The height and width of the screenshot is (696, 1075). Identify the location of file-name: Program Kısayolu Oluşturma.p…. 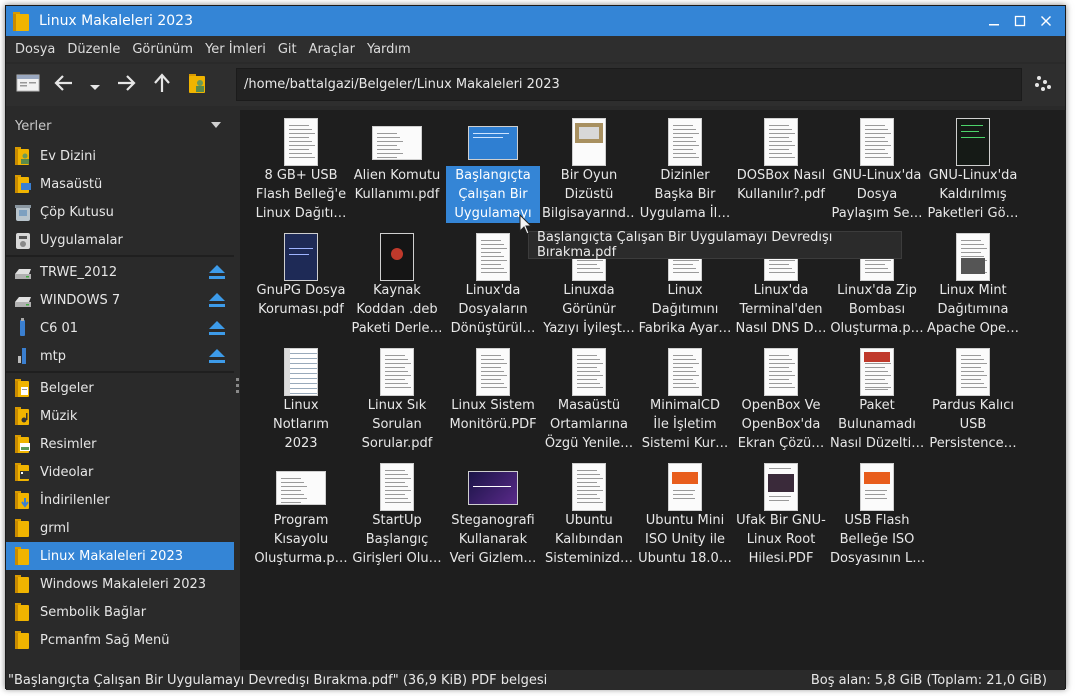
(301, 539).